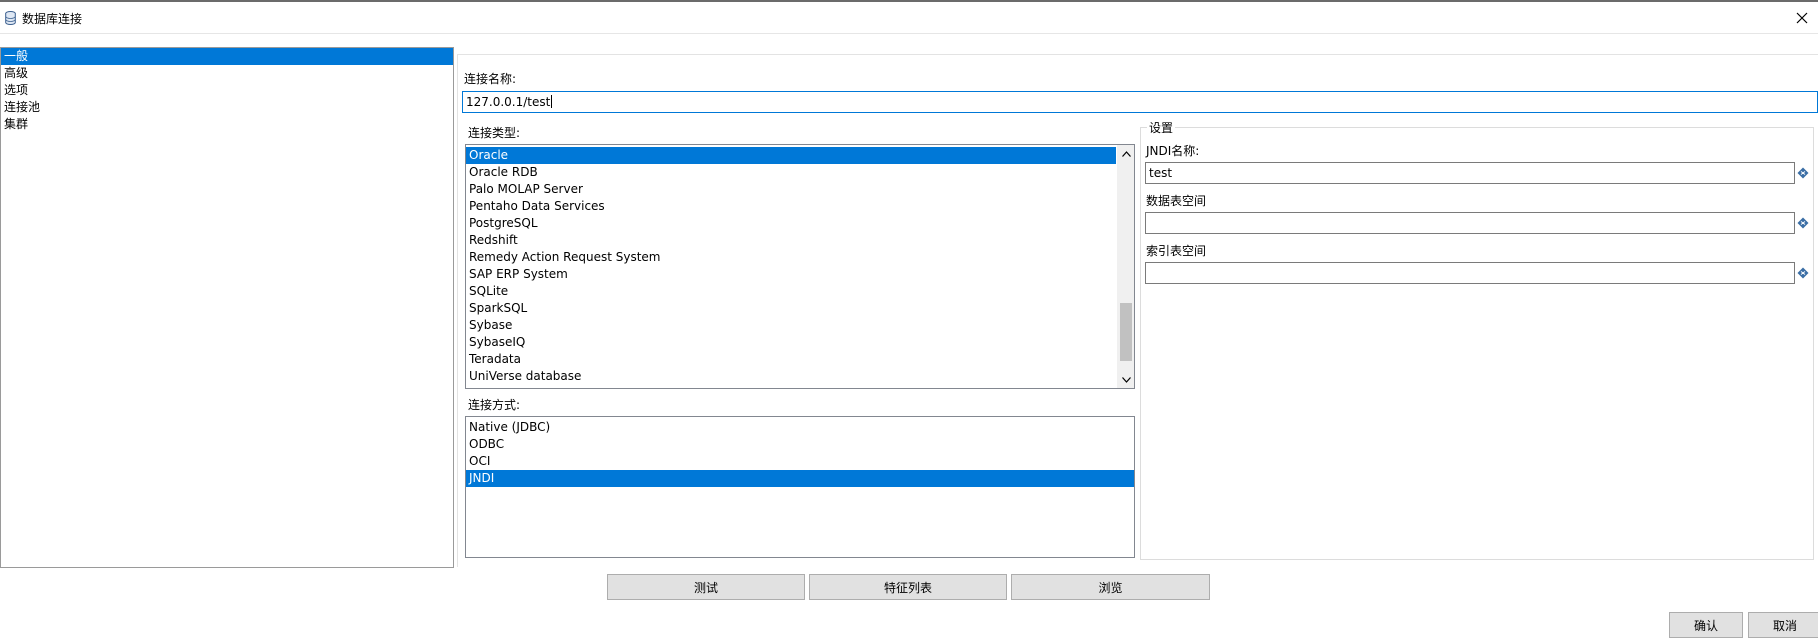 The height and width of the screenshot is (644, 1818). What do you see at coordinates (494, 133) in the screenshot?
I see `connection-type-label: 连接类型:` at bounding box center [494, 133].